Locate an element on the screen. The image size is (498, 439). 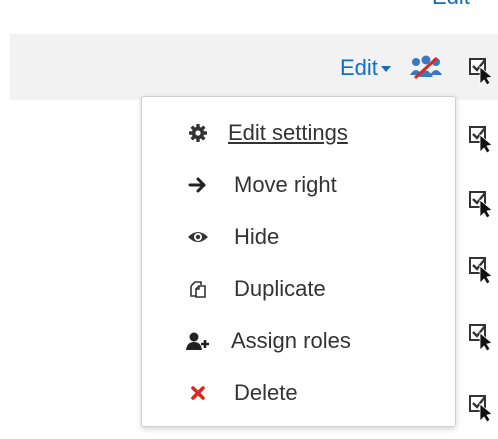
menu-item-delete: Delete is located at coordinates (298, 393).